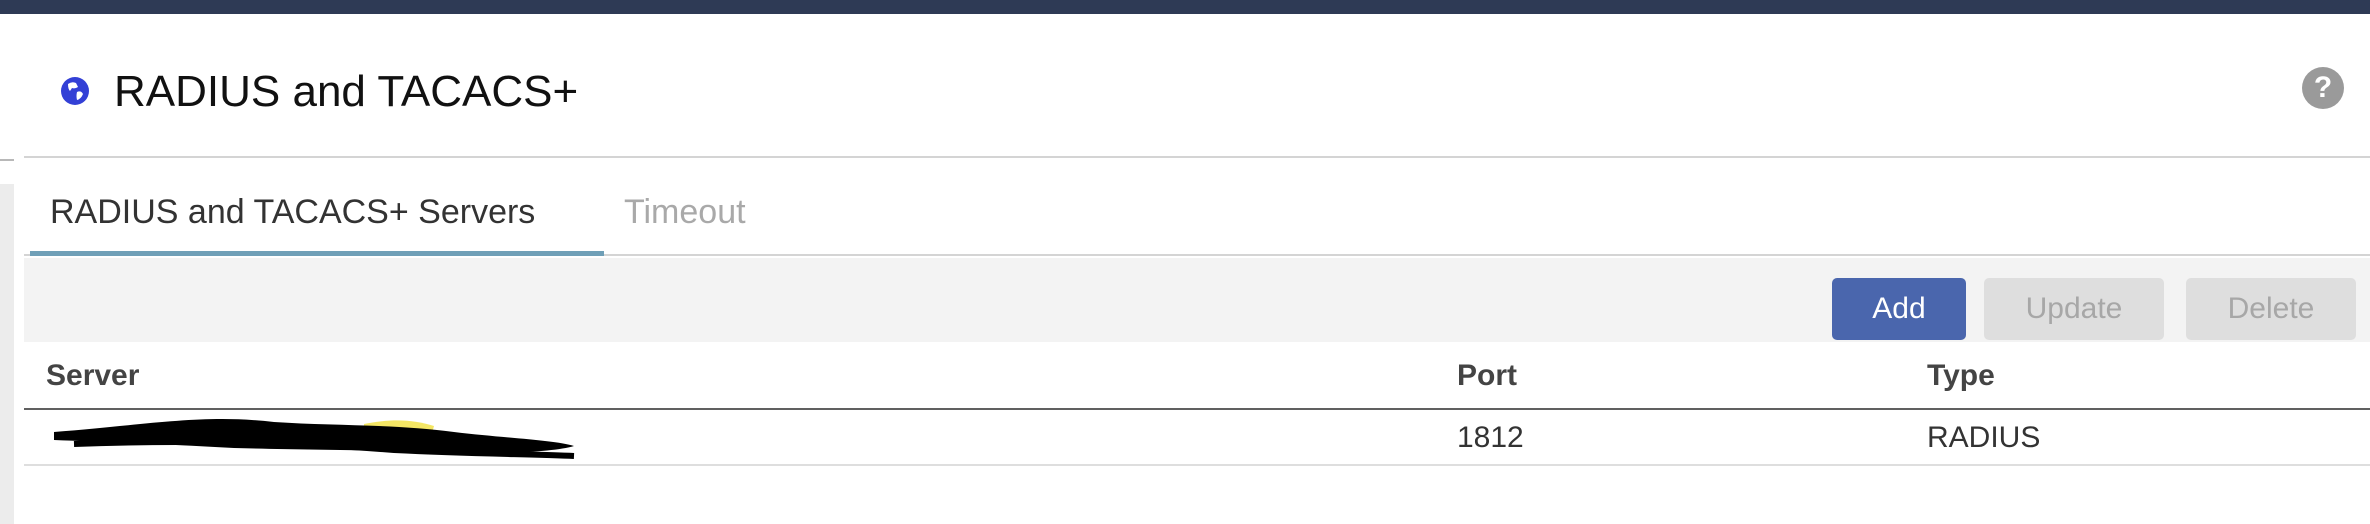  I want to click on page-title: RADIUS and TACACS+, so click(346, 91).